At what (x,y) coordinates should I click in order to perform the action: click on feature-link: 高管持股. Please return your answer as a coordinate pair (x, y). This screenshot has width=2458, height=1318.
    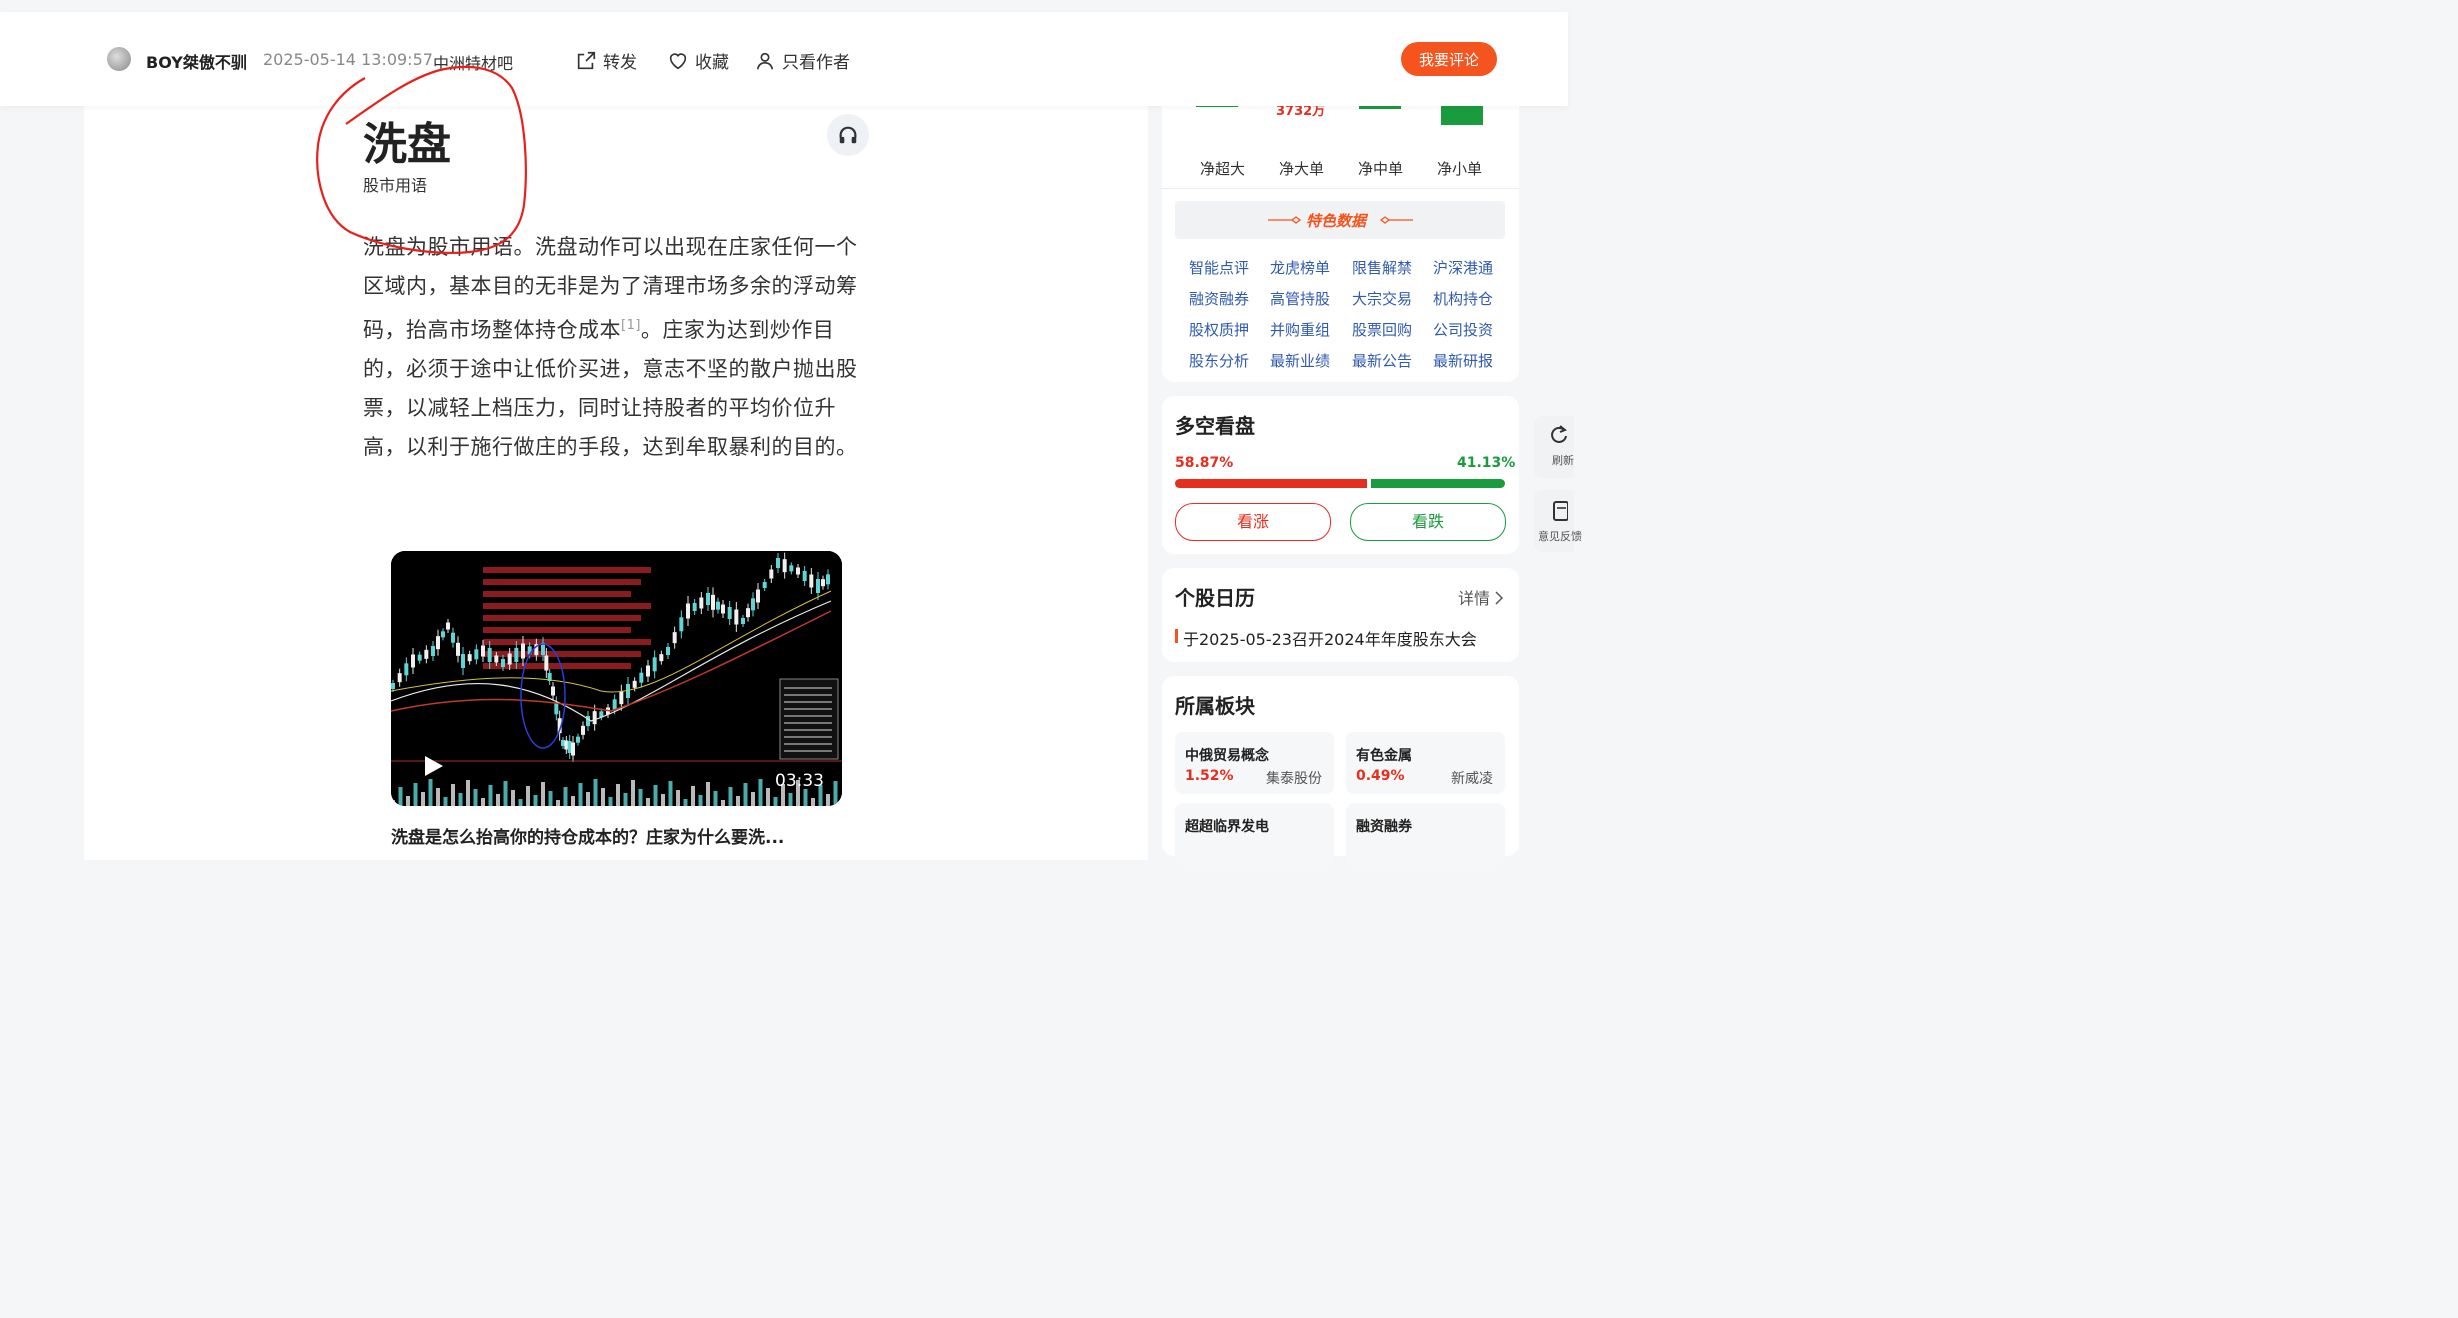
    Looking at the image, I should click on (1300, 298).